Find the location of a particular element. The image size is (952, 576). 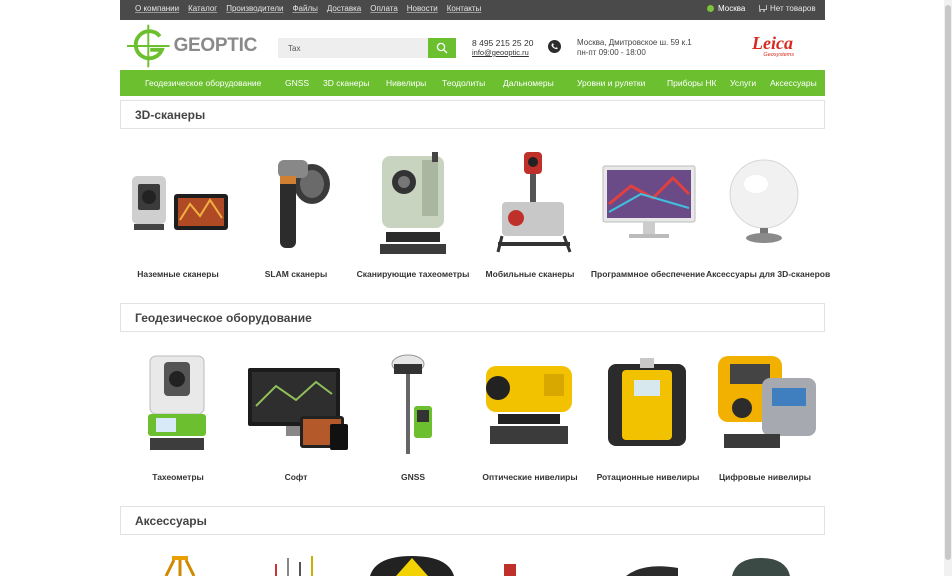

section-title: Геодезическое оборудование is located at coordinates (223, 318).